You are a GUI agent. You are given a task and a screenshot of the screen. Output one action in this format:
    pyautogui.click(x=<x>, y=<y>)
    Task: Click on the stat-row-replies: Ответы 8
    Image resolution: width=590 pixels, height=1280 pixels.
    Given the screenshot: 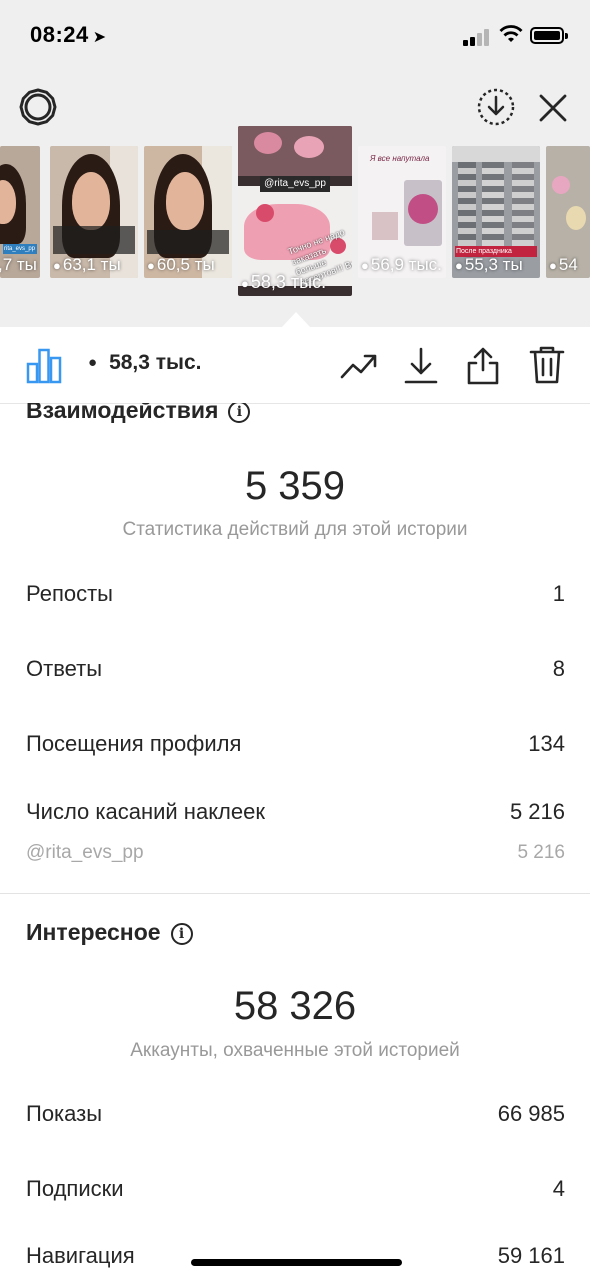 What is the action you would take?
    pyautogui.click(x=295, y=668)
    